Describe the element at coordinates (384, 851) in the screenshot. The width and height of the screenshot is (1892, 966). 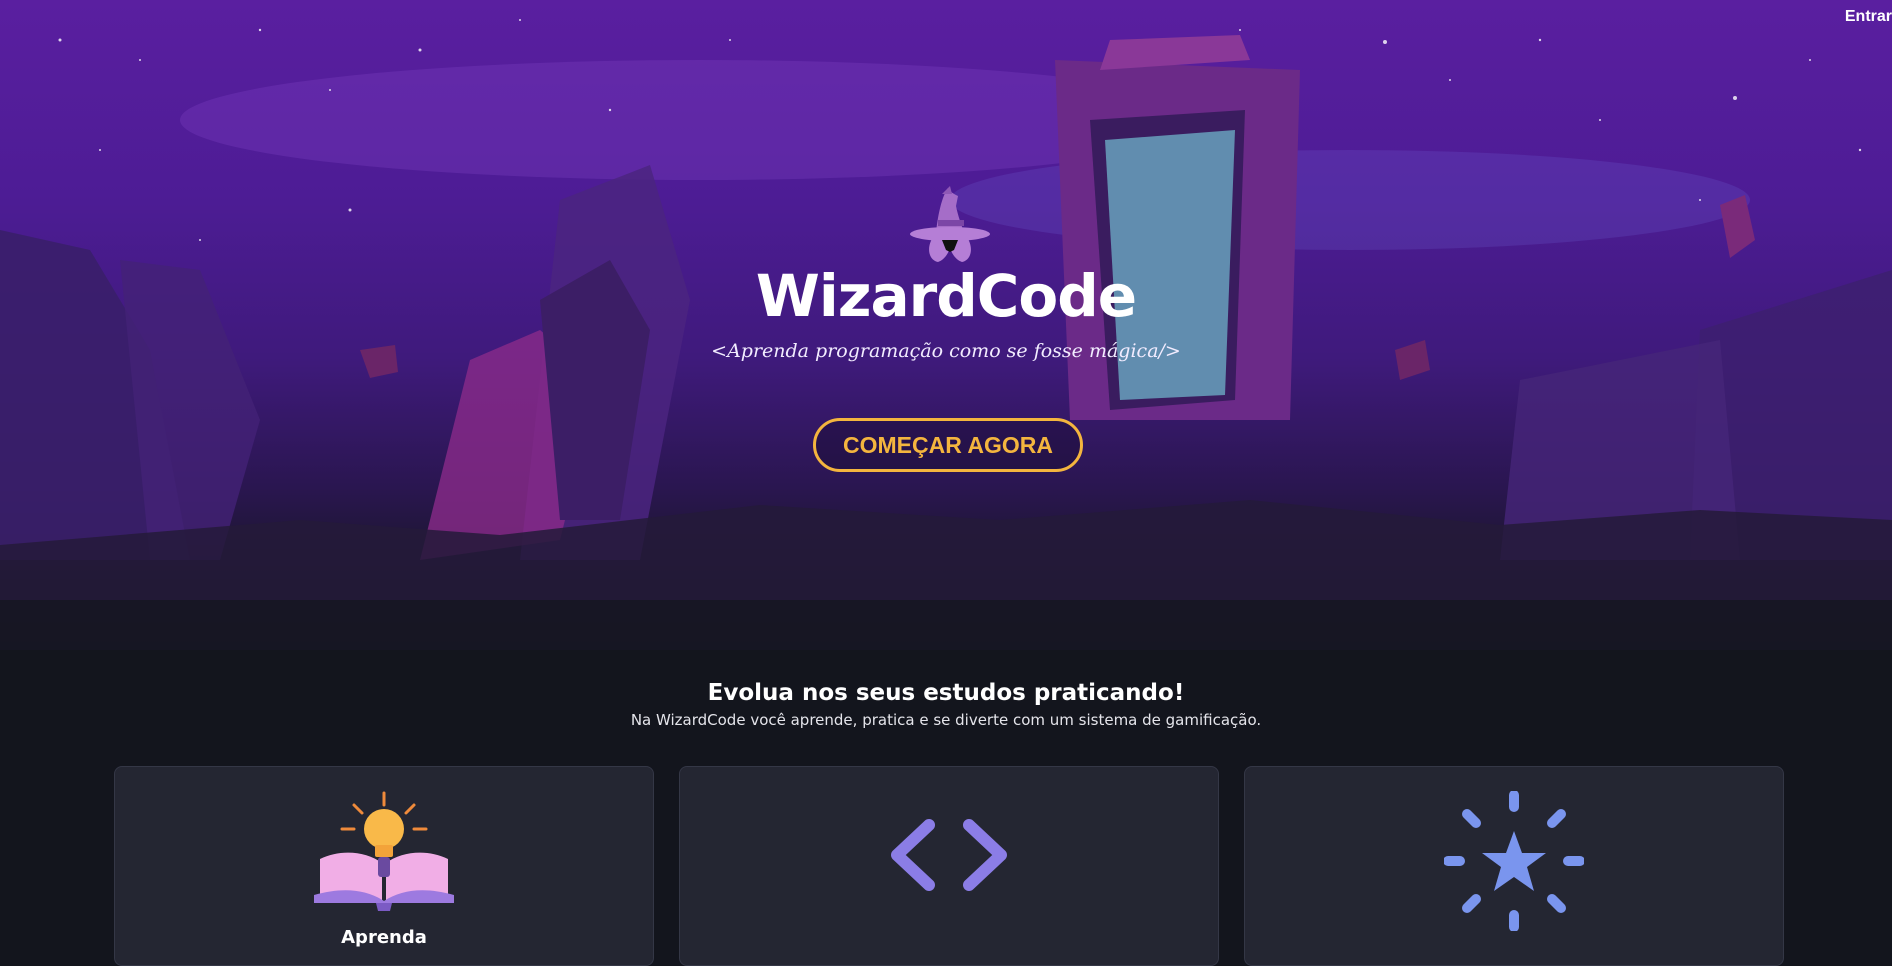
I see `book-lightbulb-icon` at that location.